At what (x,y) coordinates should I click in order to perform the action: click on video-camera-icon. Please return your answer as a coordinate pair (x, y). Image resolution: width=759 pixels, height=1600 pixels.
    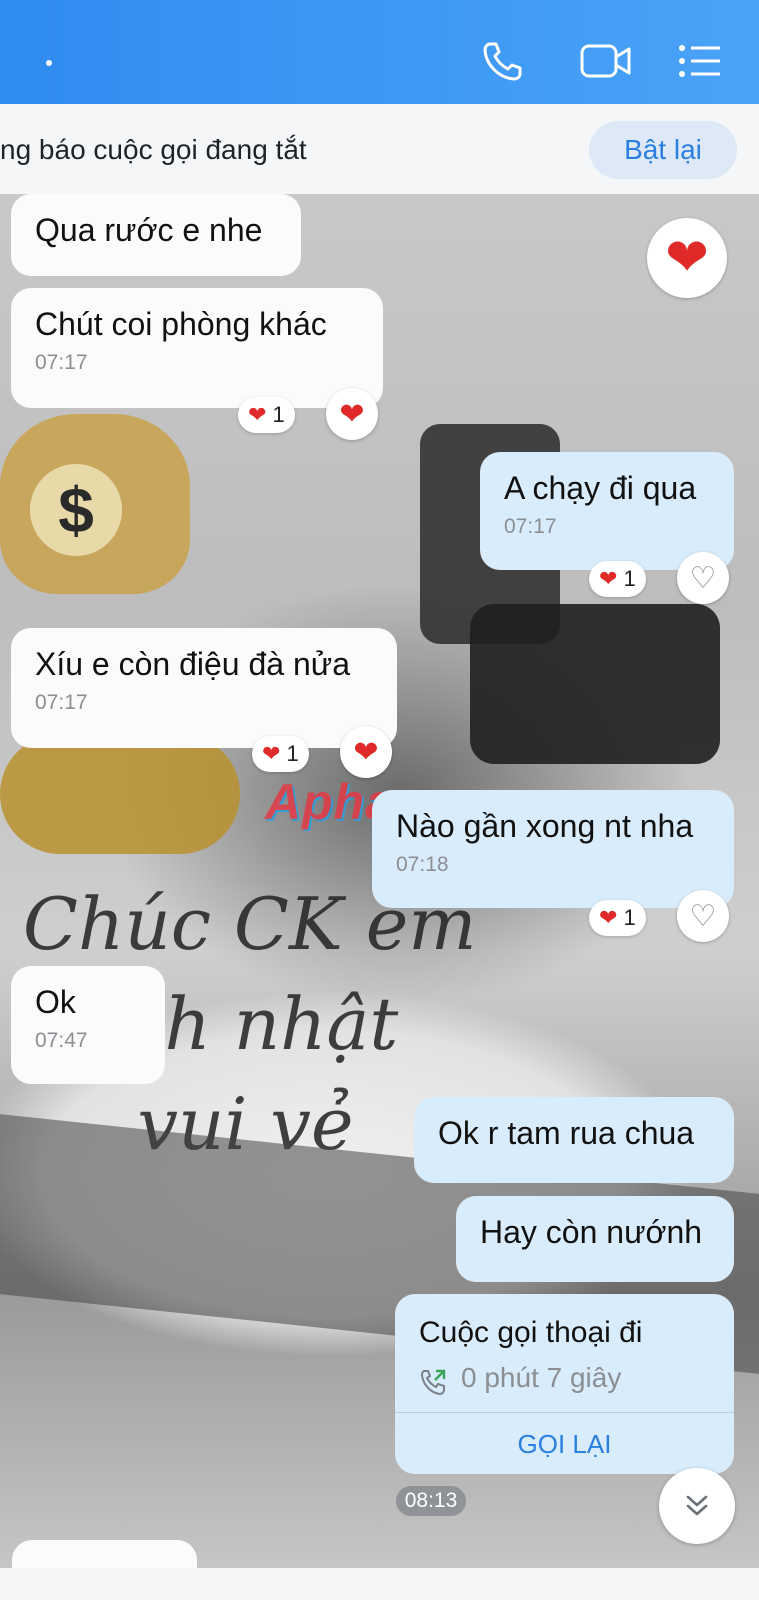
    Looking at the image, I should click on (606, 61).